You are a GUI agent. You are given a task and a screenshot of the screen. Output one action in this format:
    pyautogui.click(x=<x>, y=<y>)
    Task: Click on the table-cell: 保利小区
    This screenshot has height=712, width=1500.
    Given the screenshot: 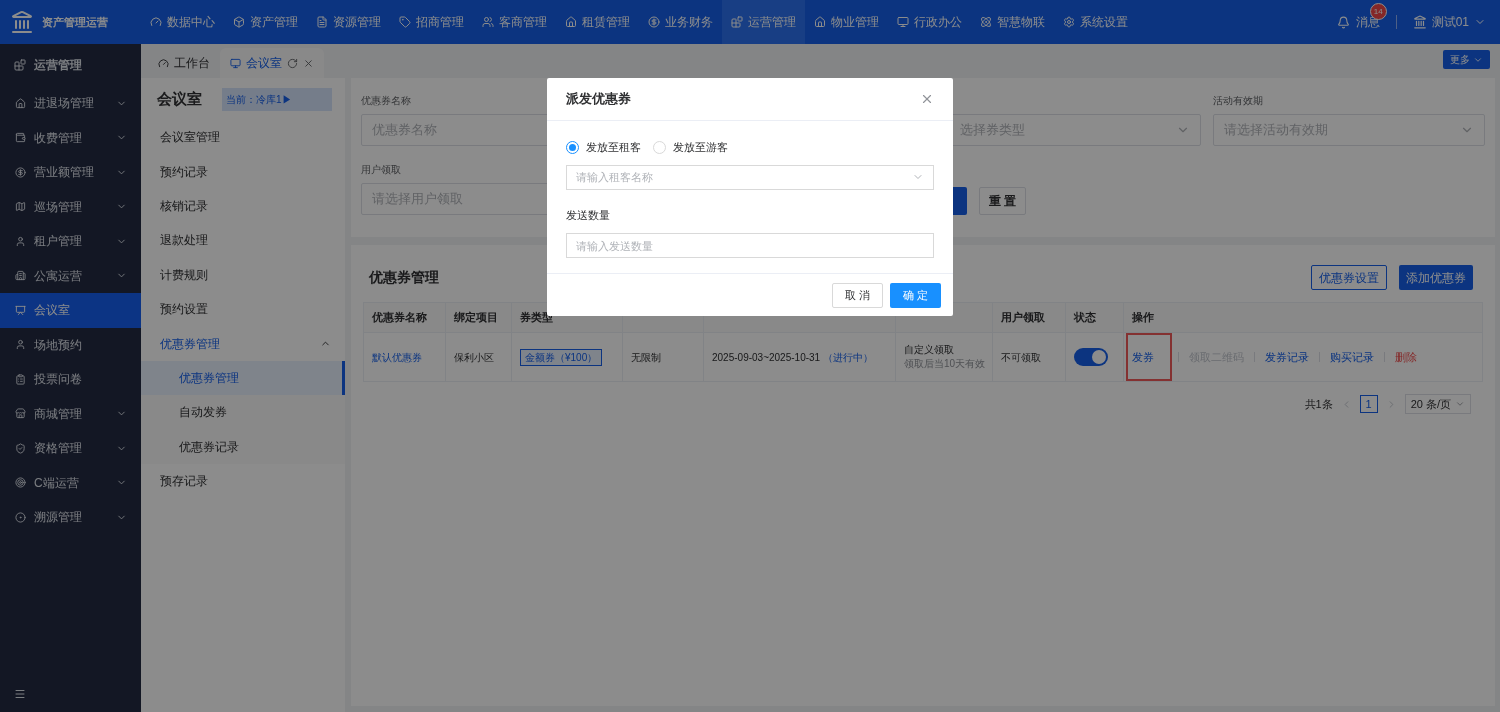 What is the action you would take?
    pyautogui.click(x=474, y=357)
    